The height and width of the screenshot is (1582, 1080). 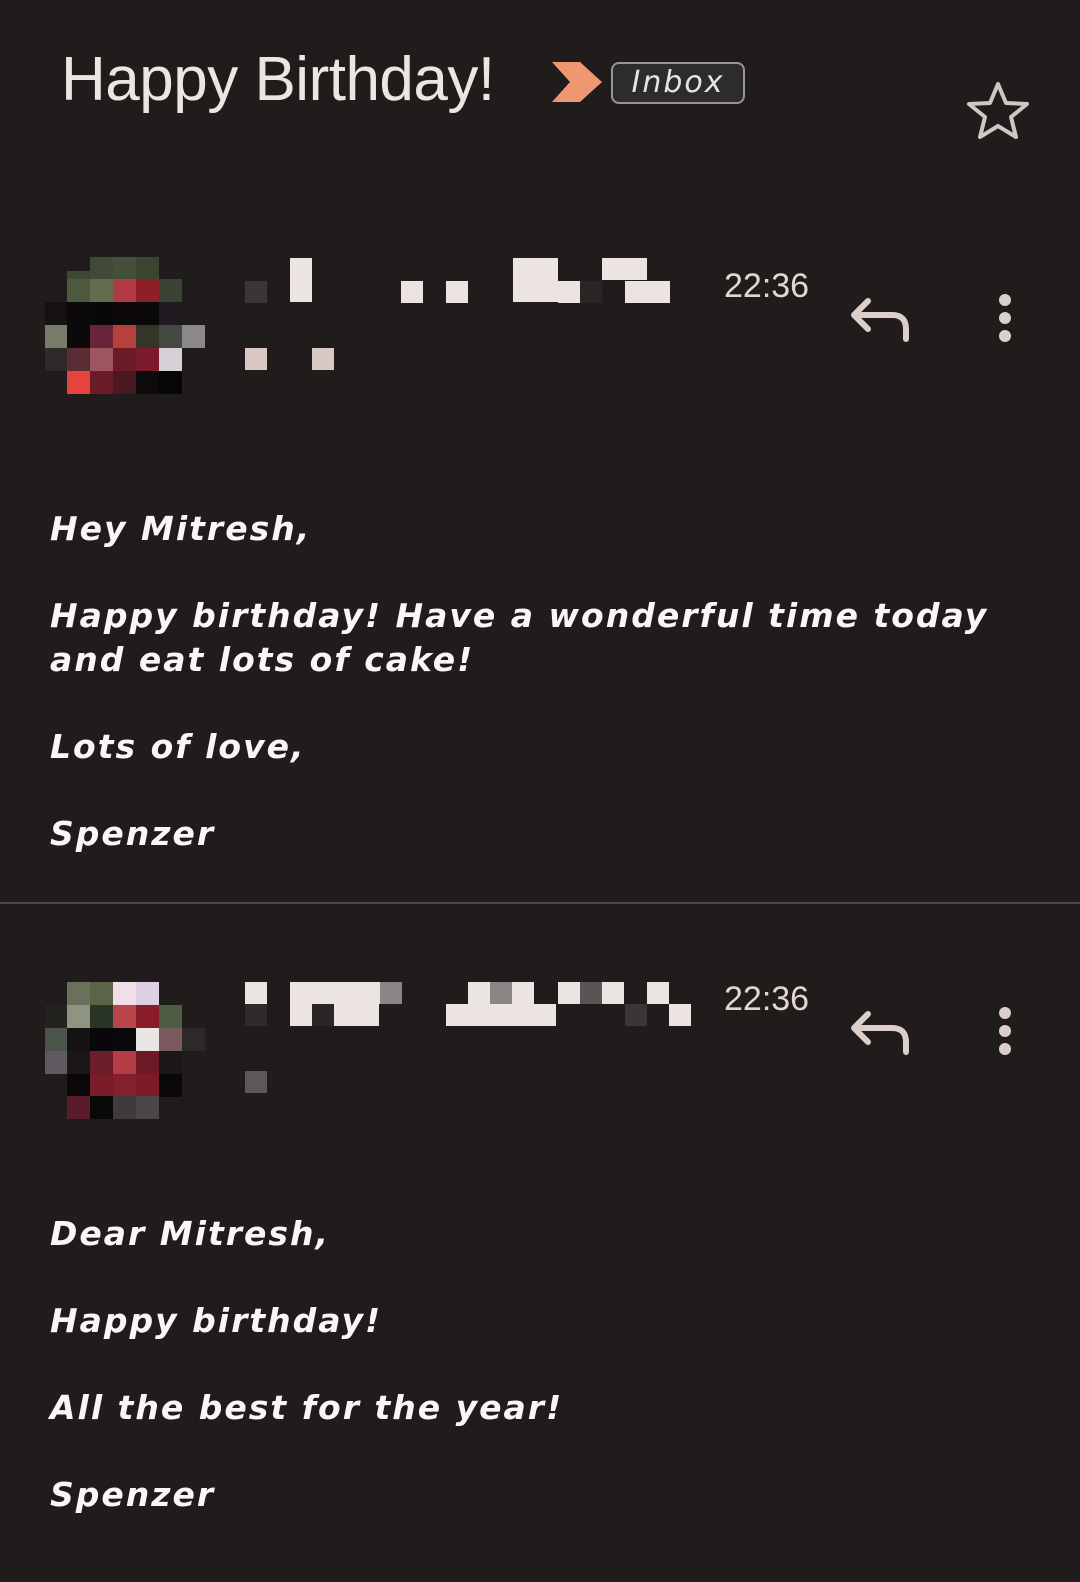 What do you see at coordinates (307, 1407) in the screenshot?
I see `body-line: All the best for the year!` at bounding box center [307, 1407].